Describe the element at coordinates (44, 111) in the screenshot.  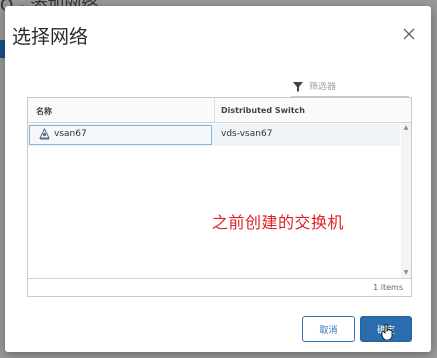
I see `column-header-name: 名称` at that location.